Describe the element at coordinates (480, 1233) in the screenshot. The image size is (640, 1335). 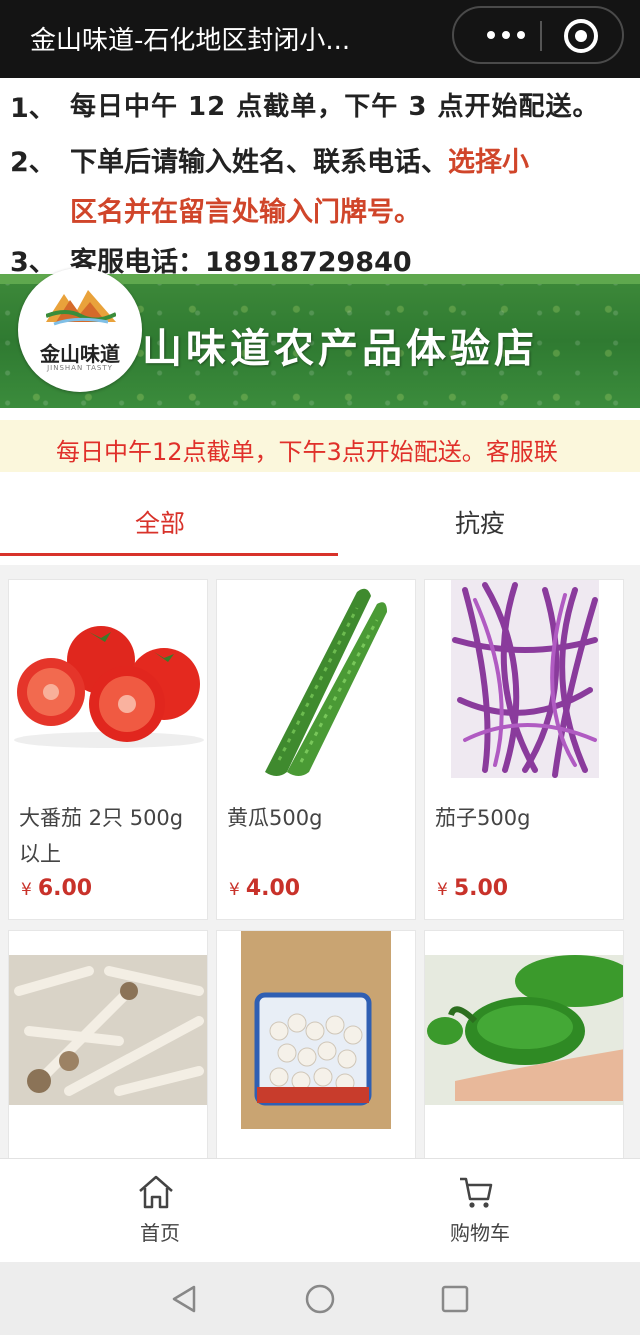
I see `tabbar-cart-label: 购物车` at that location.